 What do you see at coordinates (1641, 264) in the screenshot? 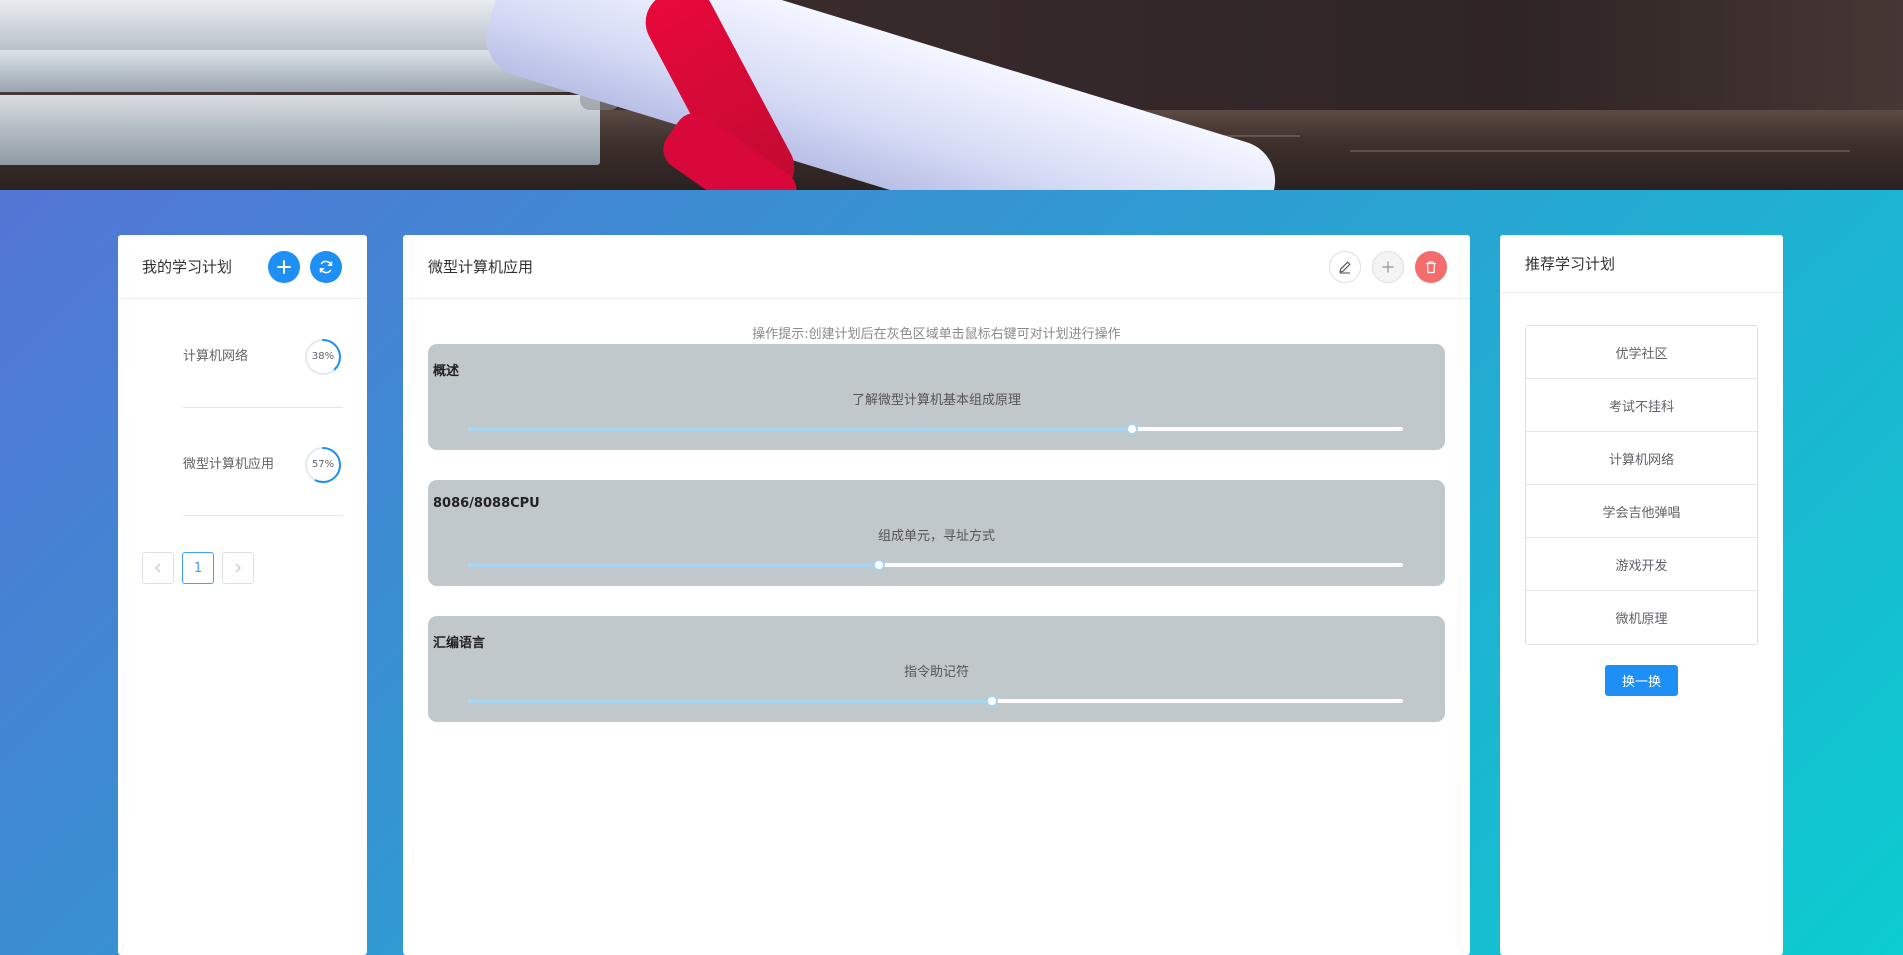
I see `recommend-header: 推荐学习计划` at bounding box center [1641, 264].